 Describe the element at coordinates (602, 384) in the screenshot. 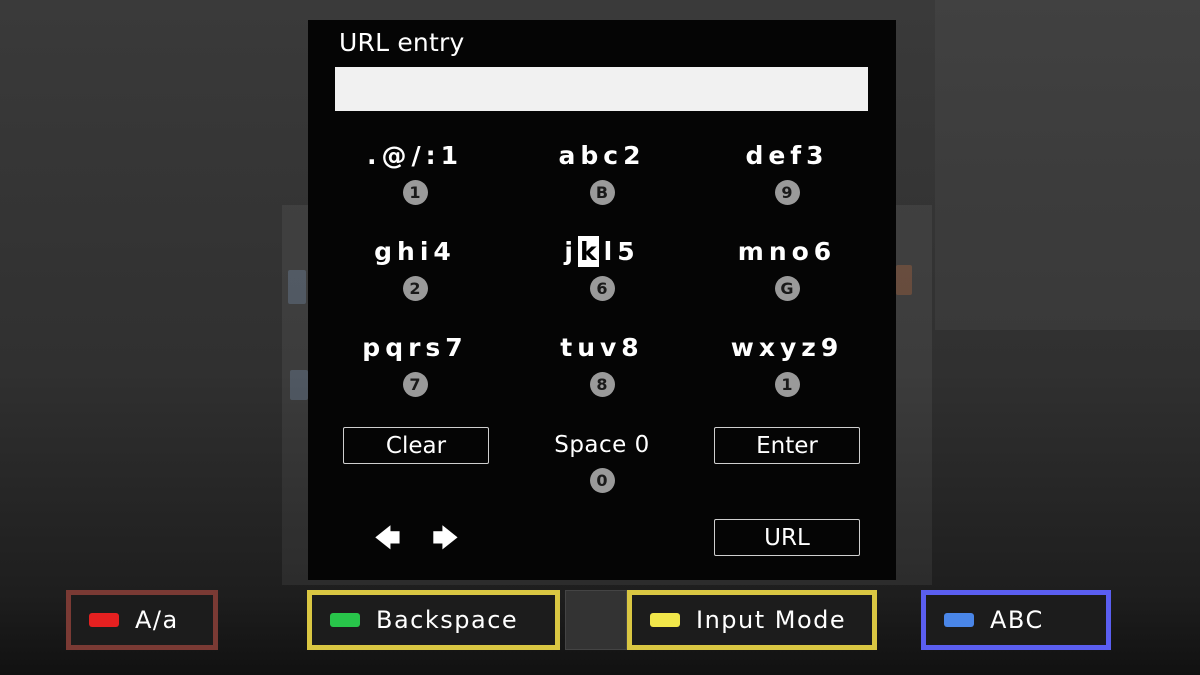

I see `key-number-badge: 8` at that location.